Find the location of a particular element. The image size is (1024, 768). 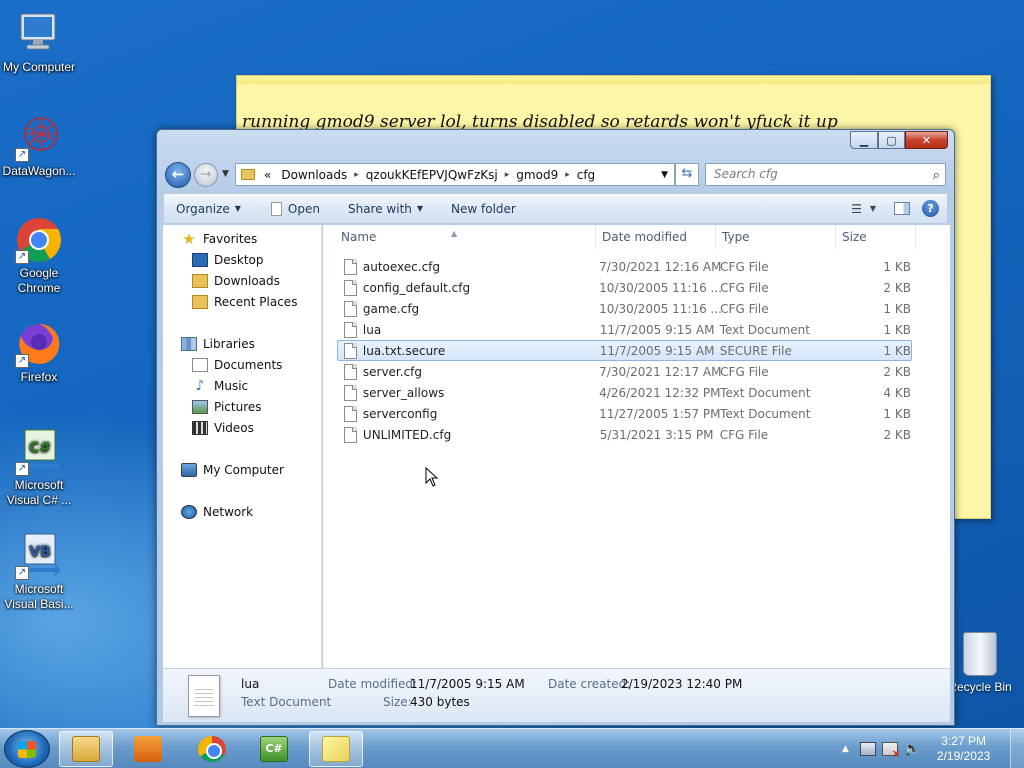

nav-favorites: ★ Favorites is located at coordinates (219, 239).